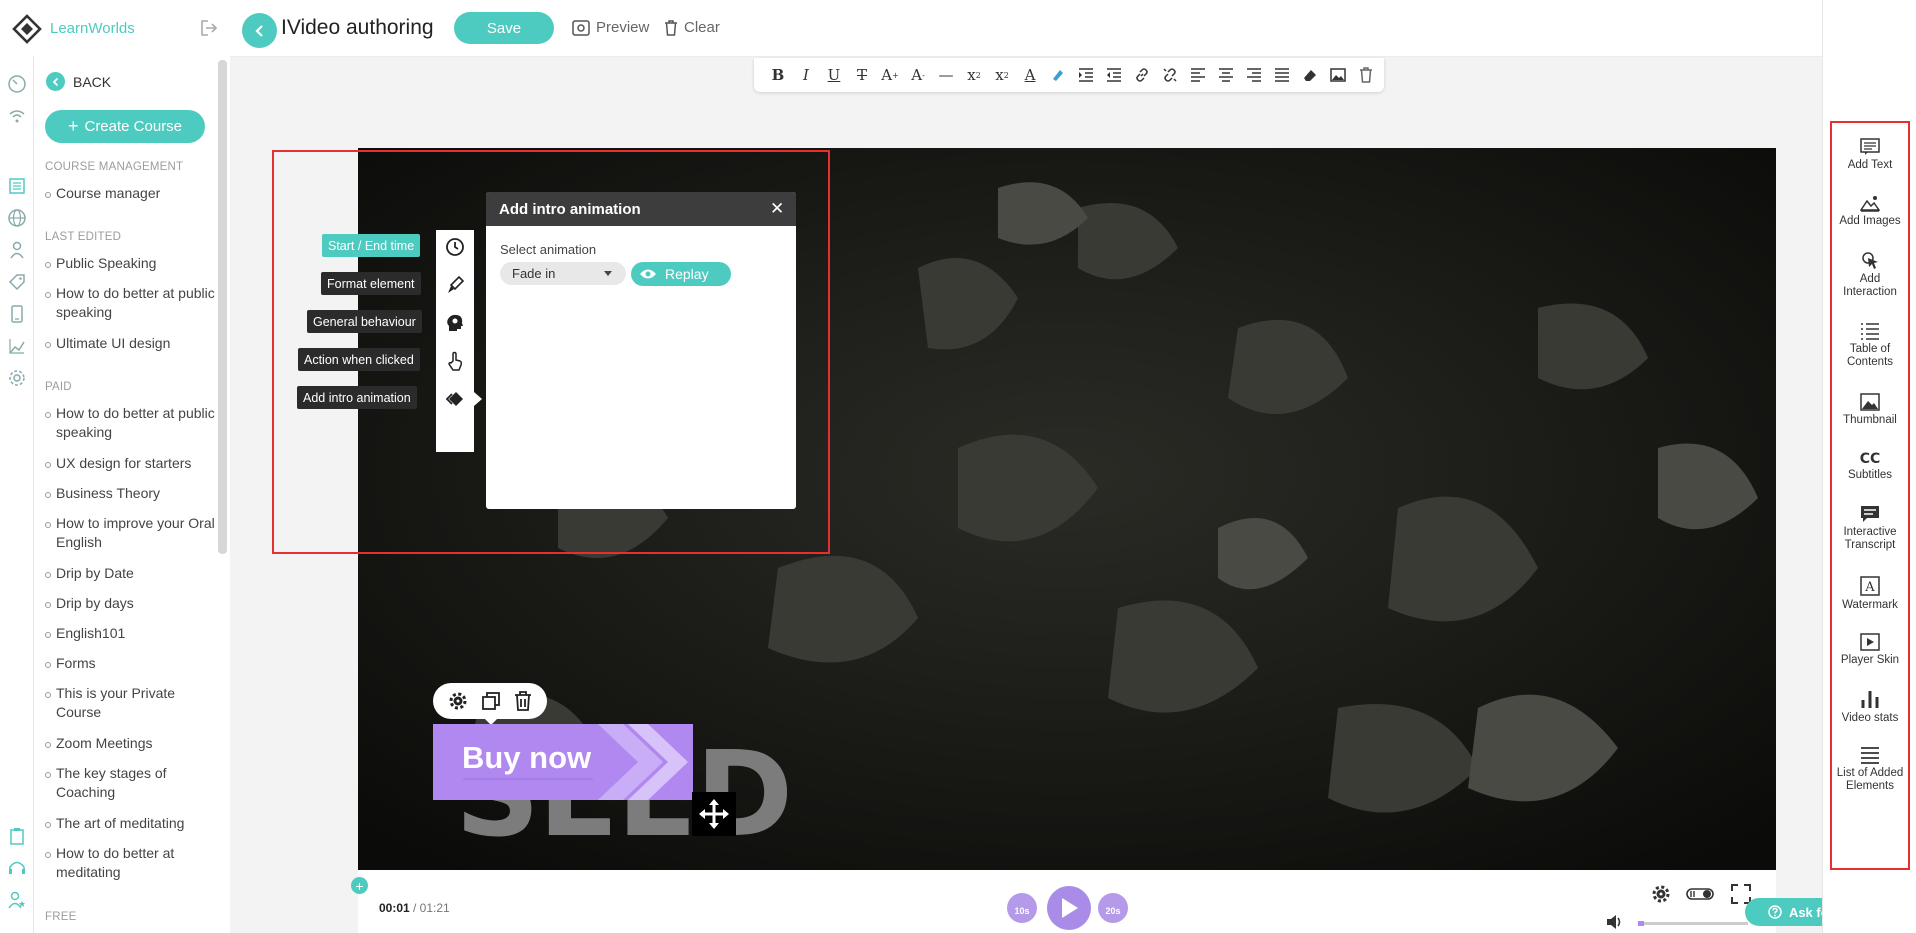  Describe the element at coordinates (974, 75) in the screenshot. I see `subscript-button: x2` at that location.